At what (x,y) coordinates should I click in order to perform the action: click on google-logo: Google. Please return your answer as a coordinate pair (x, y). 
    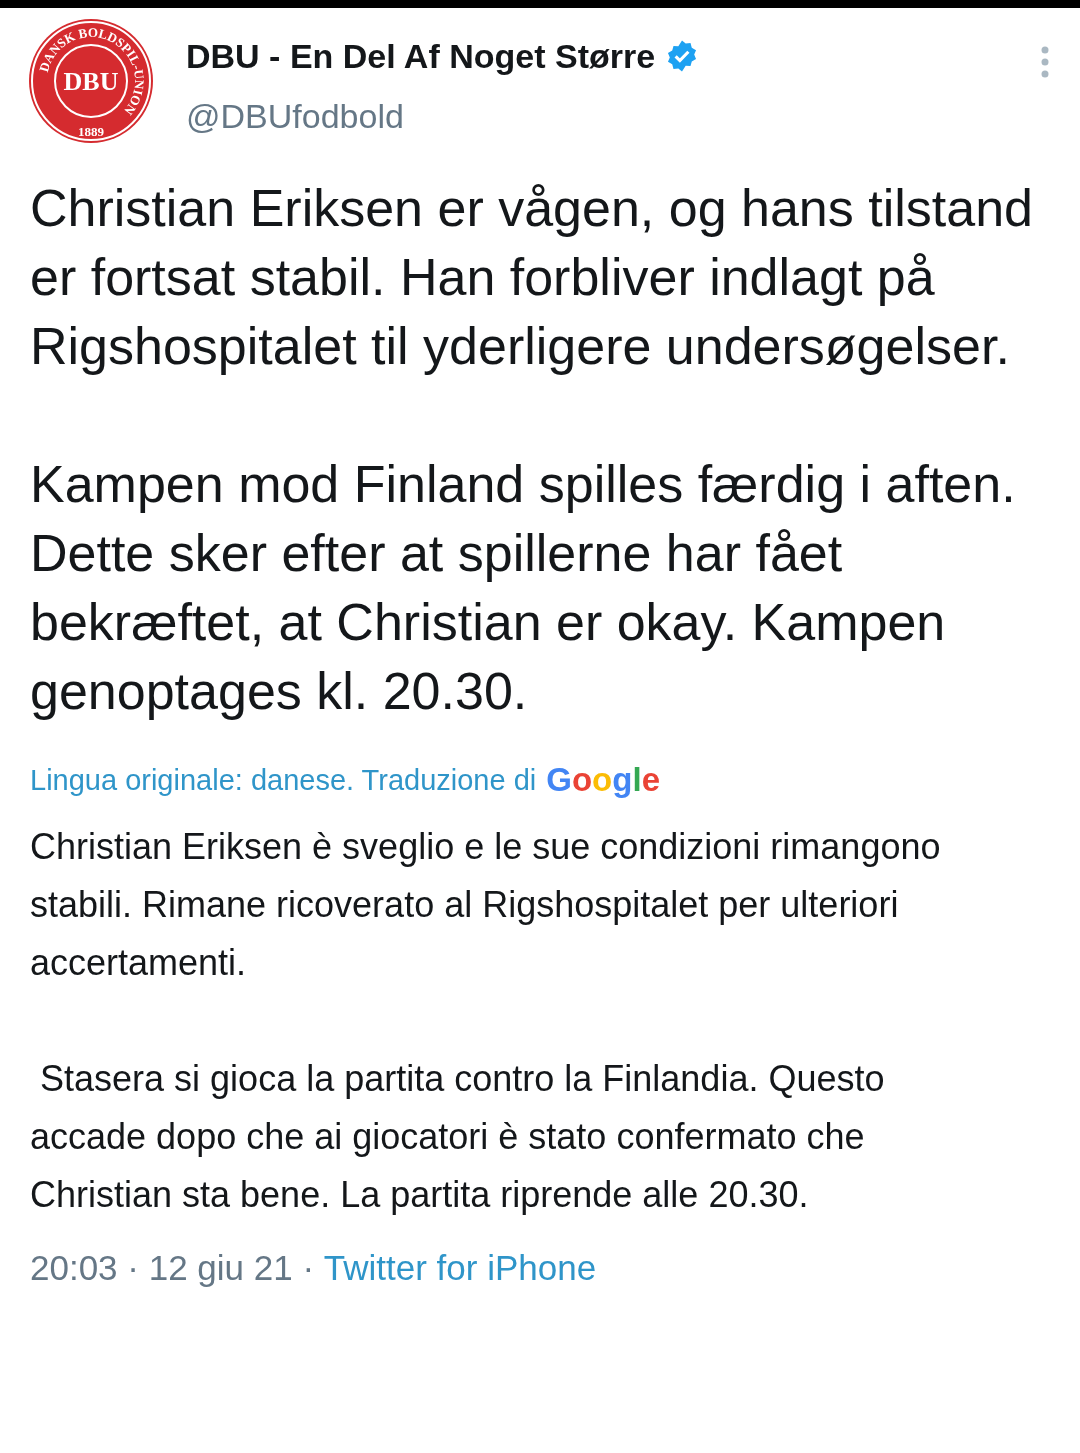
    Looking at the image, I should click on (603, 780).